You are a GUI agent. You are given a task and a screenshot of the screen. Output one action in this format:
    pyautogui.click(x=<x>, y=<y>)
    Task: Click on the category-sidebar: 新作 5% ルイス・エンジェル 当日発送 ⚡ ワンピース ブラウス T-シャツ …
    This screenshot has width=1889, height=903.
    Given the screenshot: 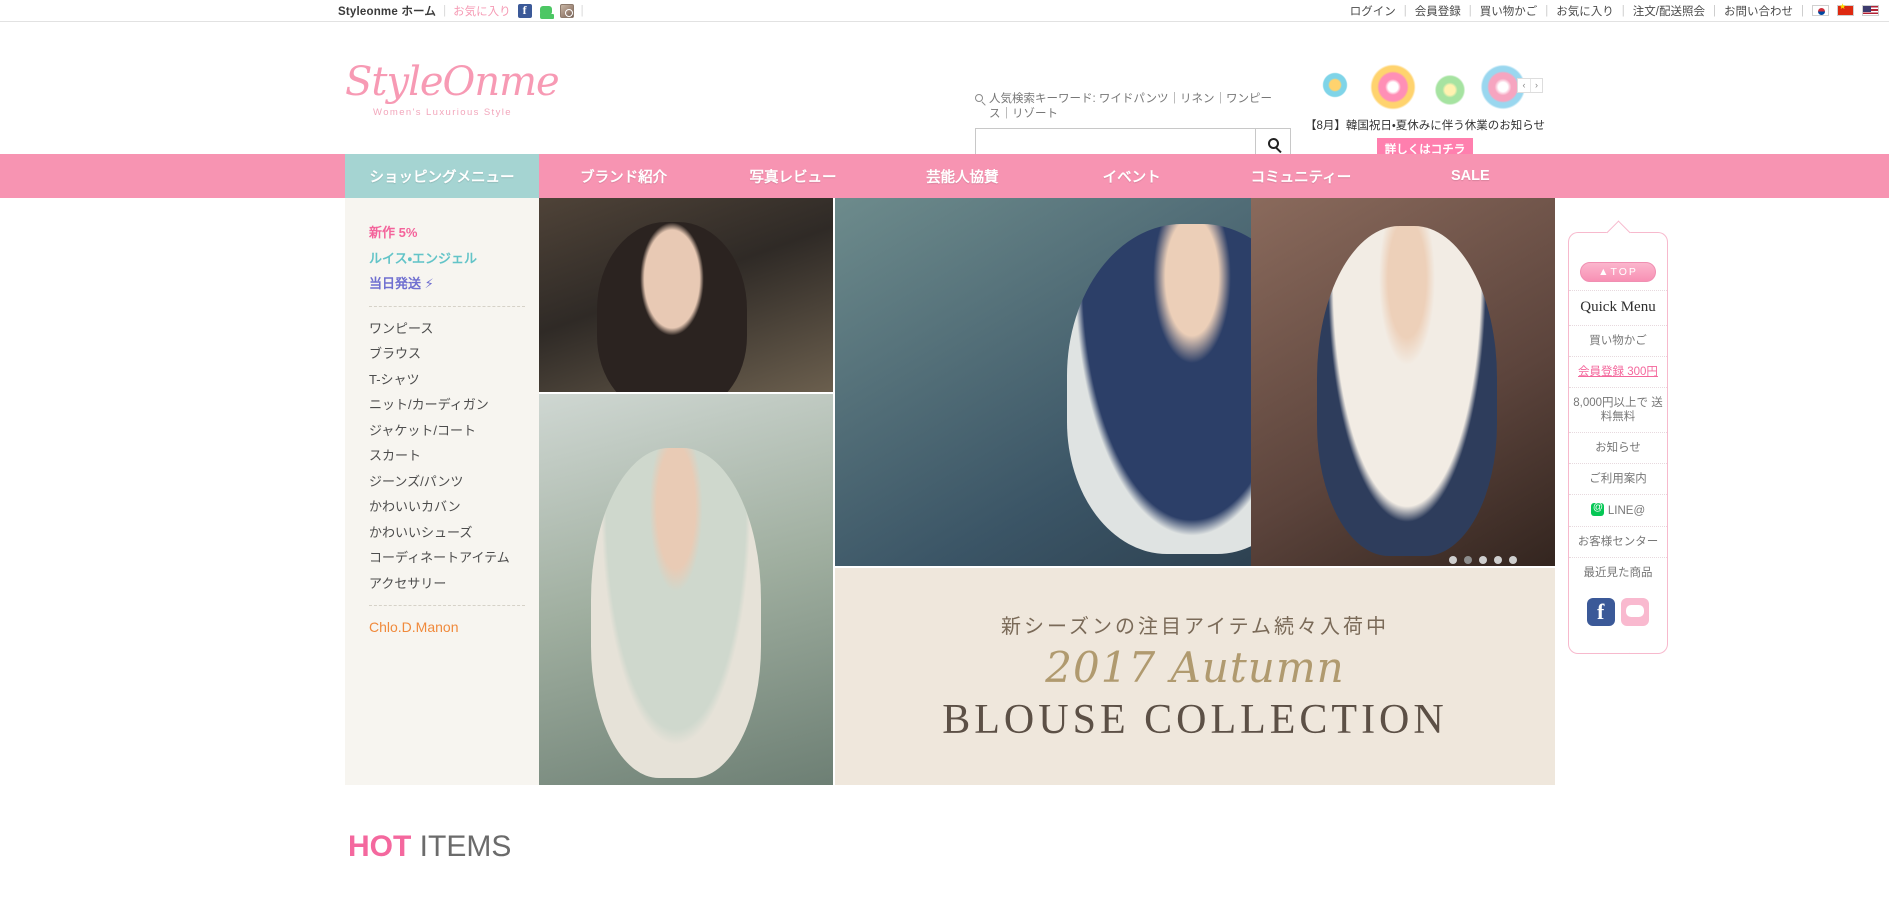 What is the action you would take?
    pyautogui.click(x=442, y=491)
    